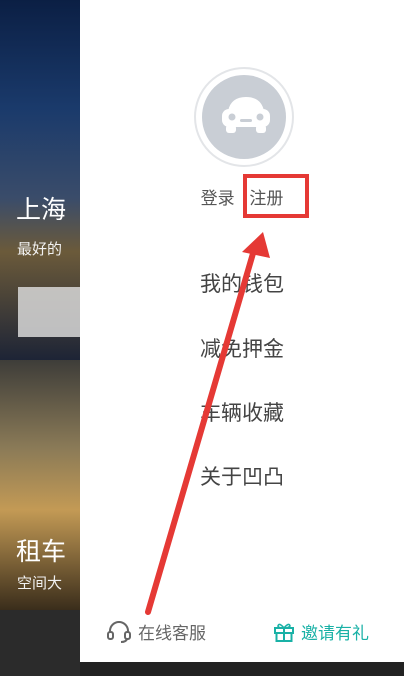 This screenshot has width=404, height=676. I want to click on login-register: 登录 注册, so click(242, 196).